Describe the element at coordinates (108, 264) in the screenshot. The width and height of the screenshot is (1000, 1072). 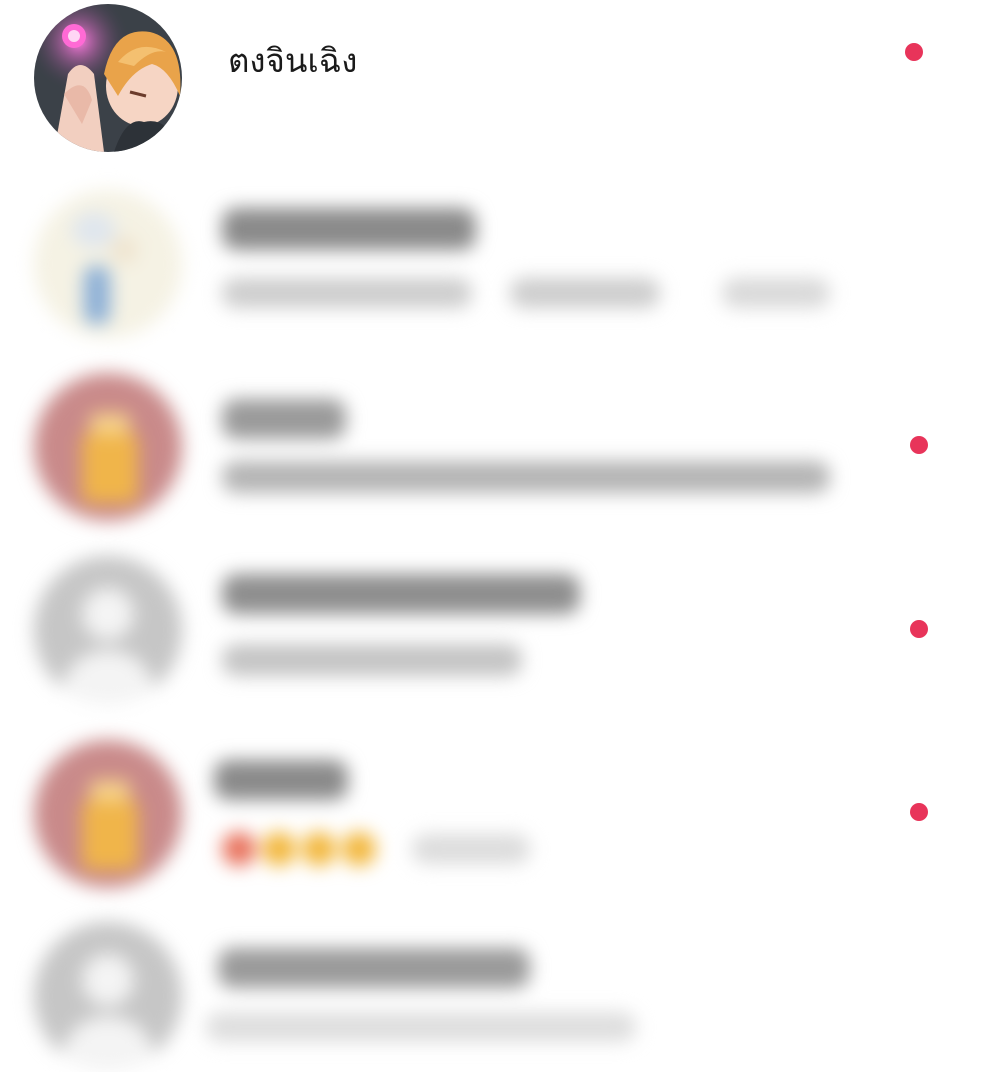
I see `pale-illustrated-avatar-icon` at that location.